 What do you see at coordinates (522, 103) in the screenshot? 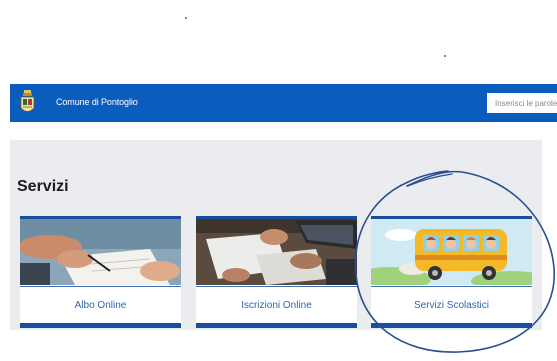
I see `search-input` at bounding box center [522, 103].